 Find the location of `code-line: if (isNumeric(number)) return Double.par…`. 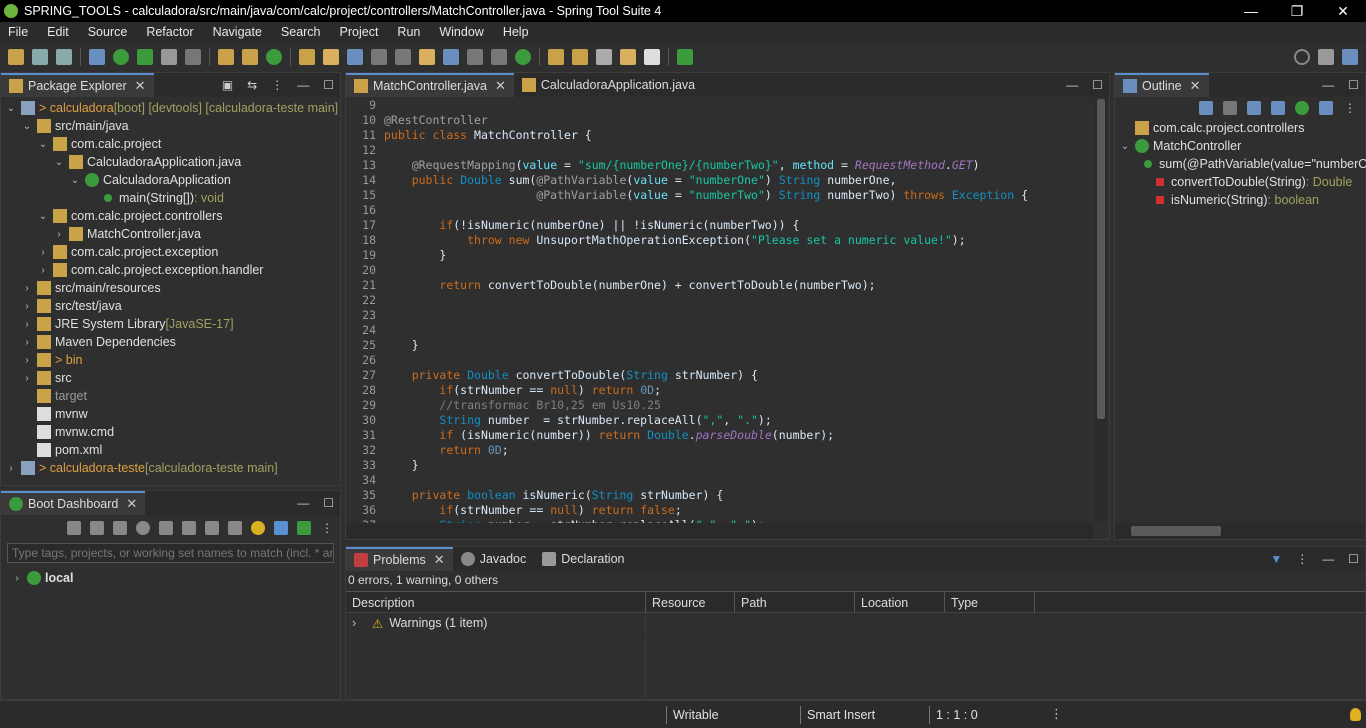

code-line: if (isNumeric(number)) return Double.par… is located at coordinates (737, 435).